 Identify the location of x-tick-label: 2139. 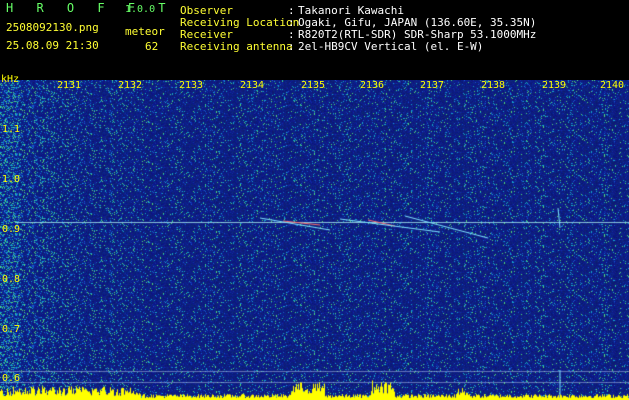
(554, 85).